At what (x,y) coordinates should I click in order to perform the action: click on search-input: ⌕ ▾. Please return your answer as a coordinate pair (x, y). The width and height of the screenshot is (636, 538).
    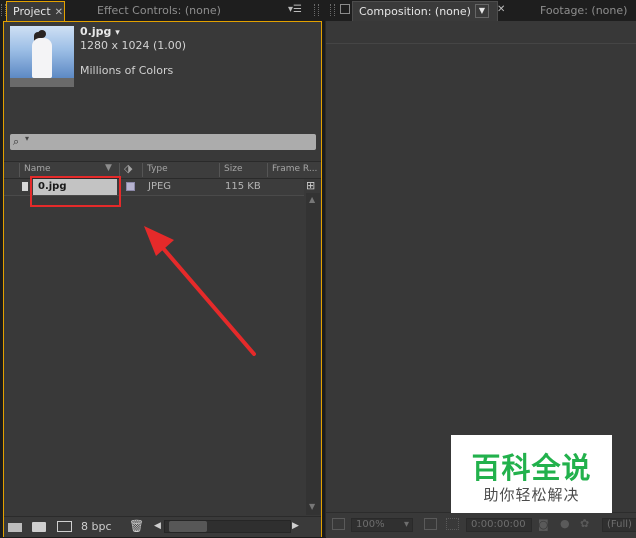
    Looking at the image, I should click on (163, 142).